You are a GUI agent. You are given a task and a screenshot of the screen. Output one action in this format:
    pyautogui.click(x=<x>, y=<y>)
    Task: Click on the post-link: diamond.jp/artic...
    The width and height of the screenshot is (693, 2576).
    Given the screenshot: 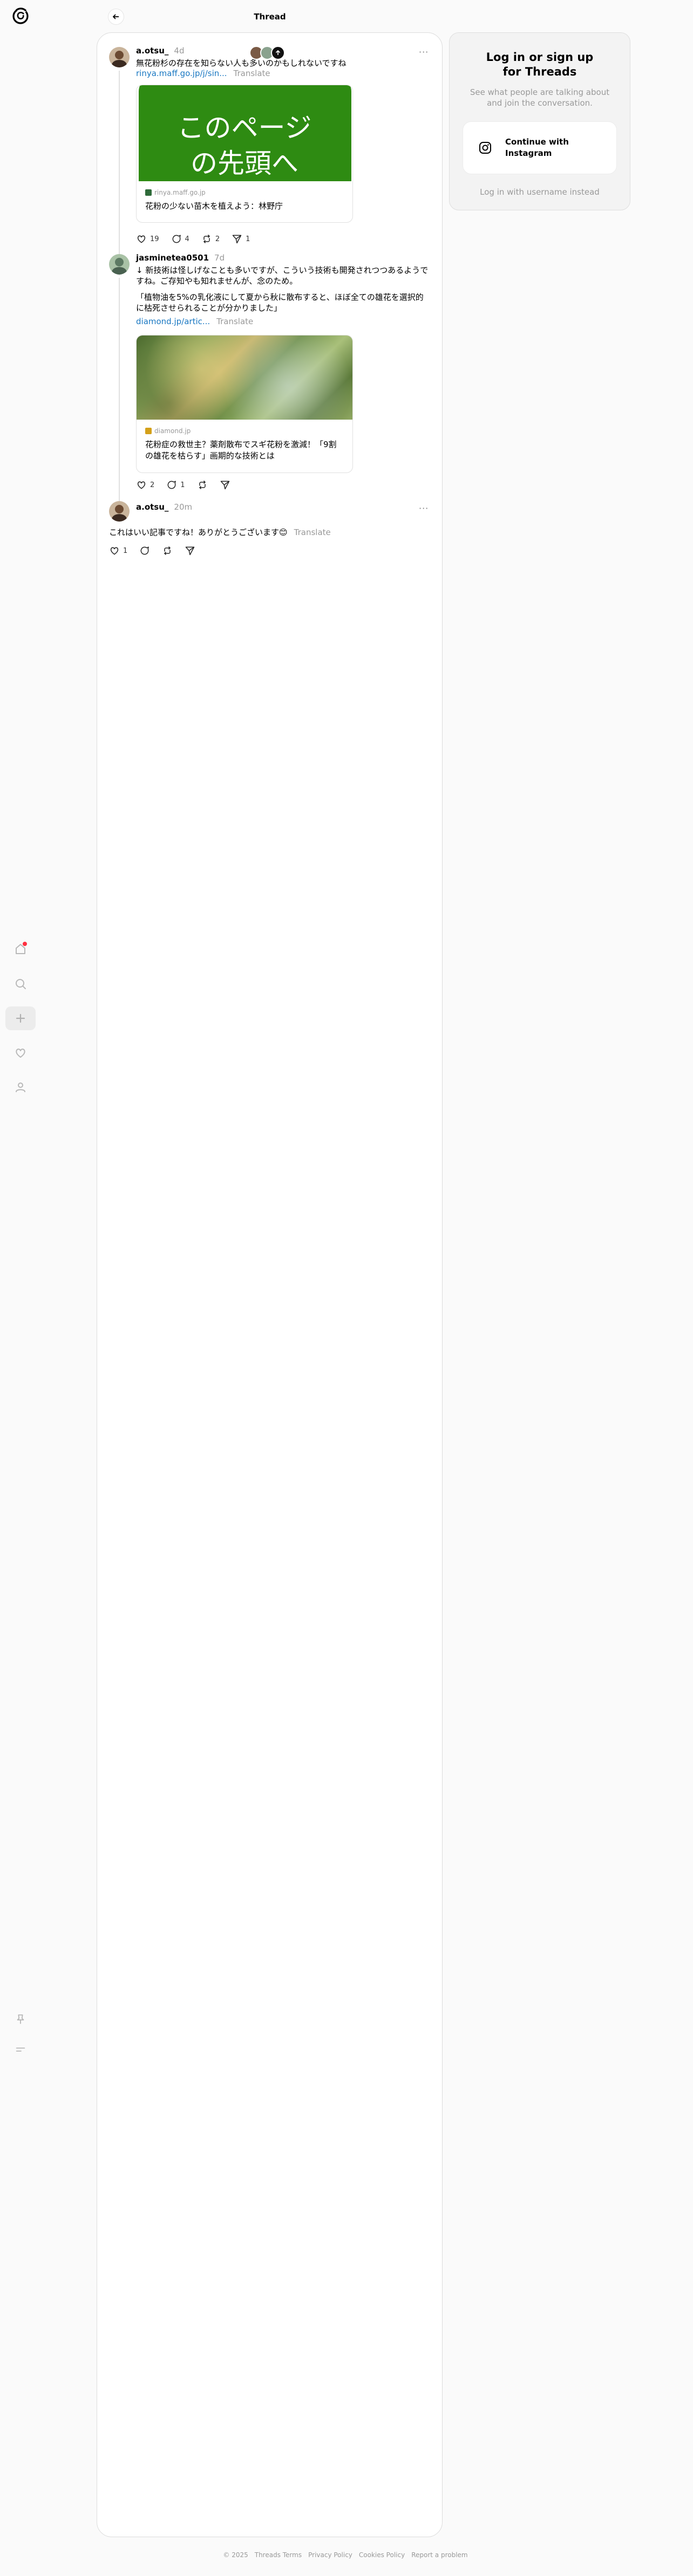 What is the action you would take?
    pyautogui.click(x=173, y=321)
    